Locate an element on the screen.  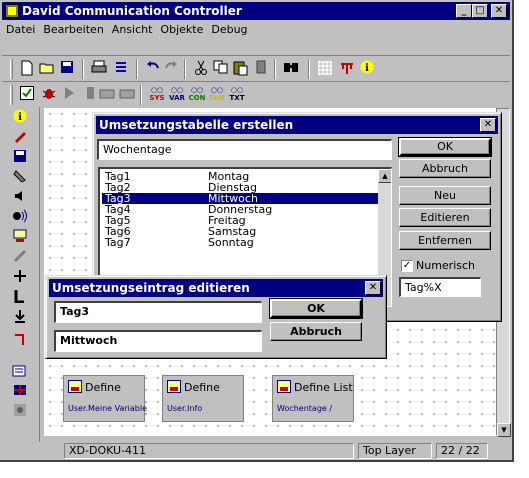
list-scroll-up: ▲ is located at coordinates (384, 176).